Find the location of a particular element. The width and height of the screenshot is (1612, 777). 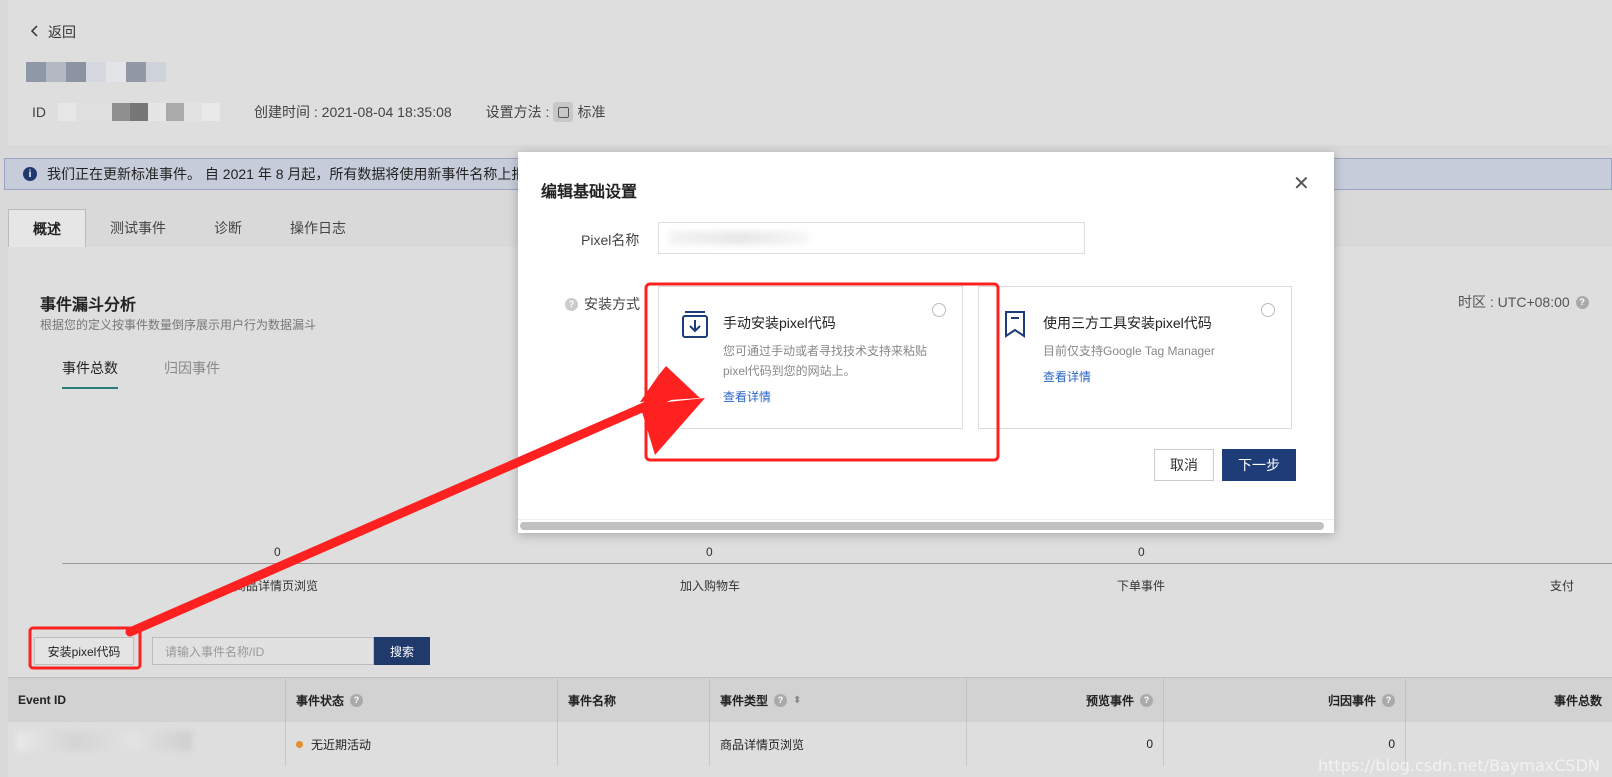

cell-preview-events: 0 is located at coordinates (1064, 744).